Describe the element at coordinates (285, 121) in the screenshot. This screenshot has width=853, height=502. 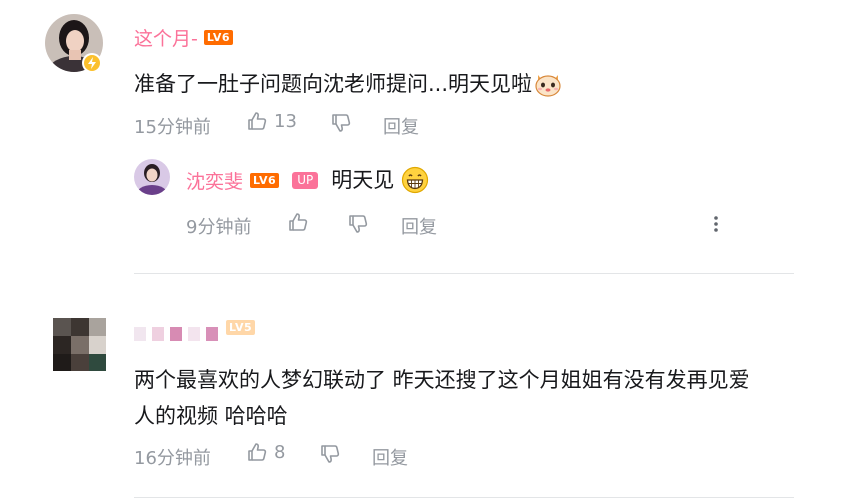
I see `like-count: 13` at that location.